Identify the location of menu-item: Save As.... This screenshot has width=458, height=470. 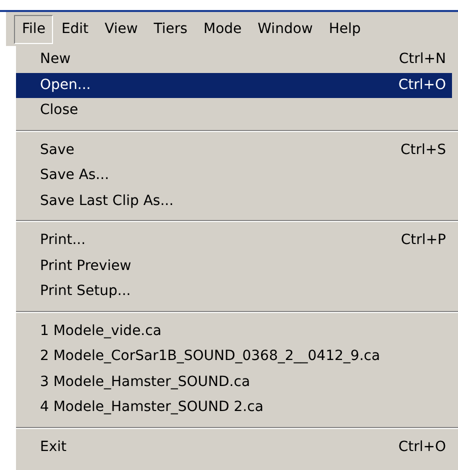
(234, 175).